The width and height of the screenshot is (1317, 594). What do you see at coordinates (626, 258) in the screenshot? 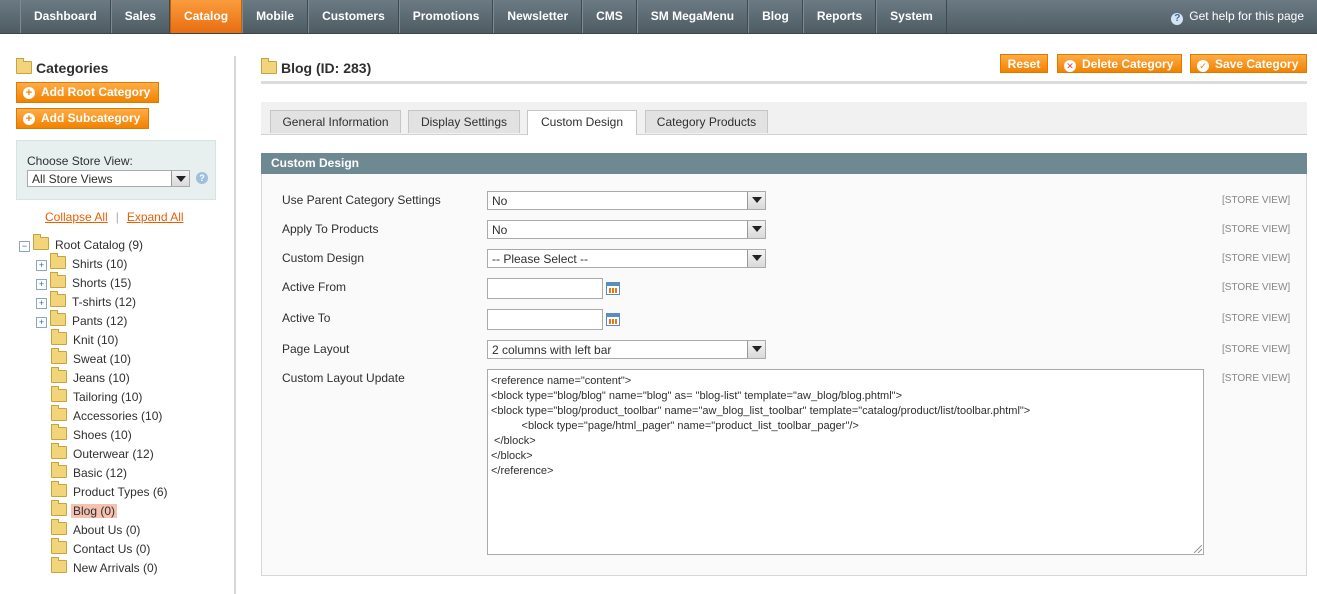
I see `custom-design-select: -- Please Select --` at bounding box center [626, 258].